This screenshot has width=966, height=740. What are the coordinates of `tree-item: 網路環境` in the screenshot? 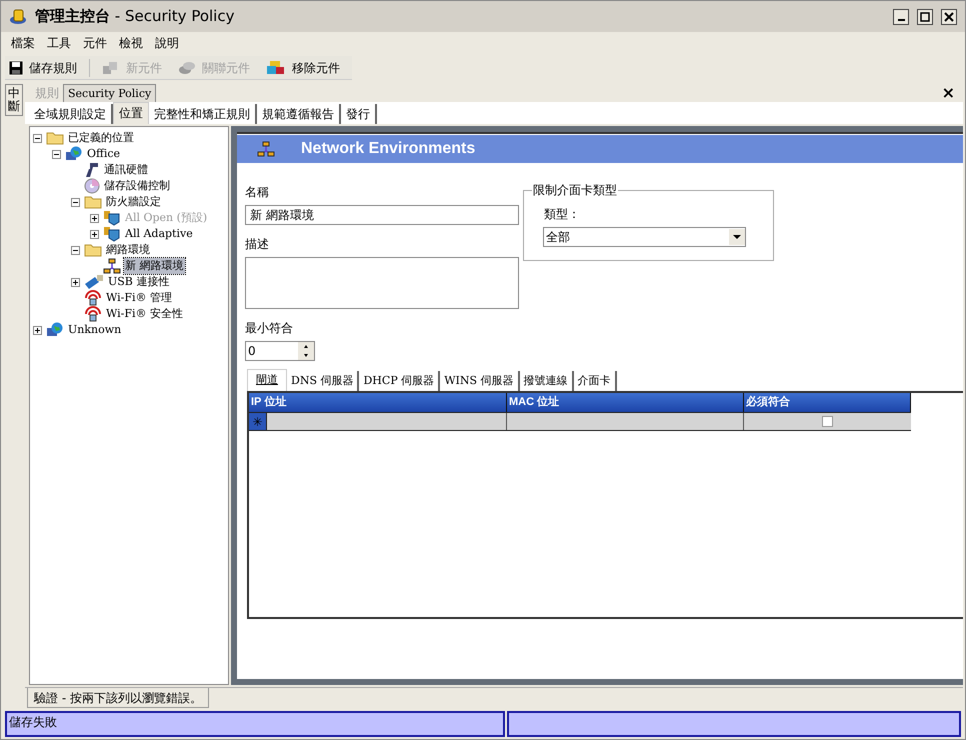 It's located at (128, 250).